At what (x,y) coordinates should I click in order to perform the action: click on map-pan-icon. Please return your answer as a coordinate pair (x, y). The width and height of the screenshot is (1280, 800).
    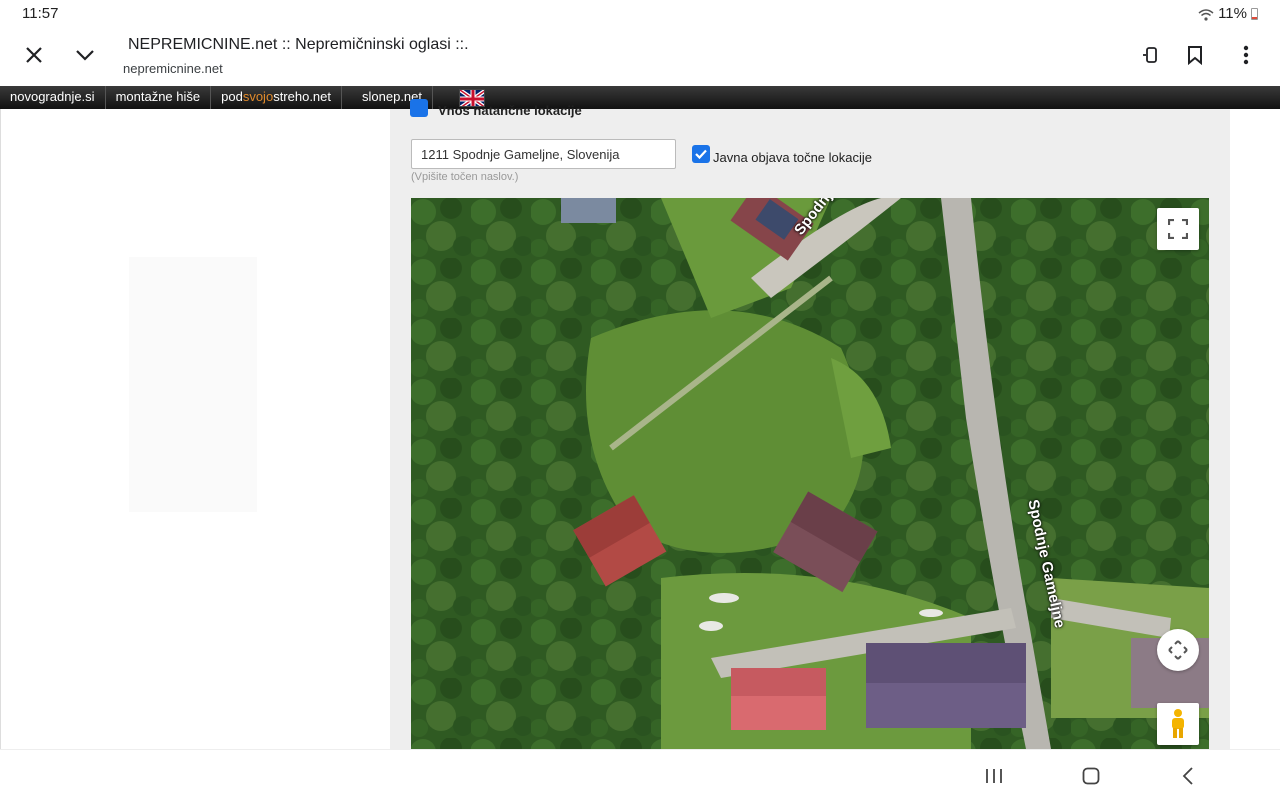
    Looking at the image, I should click on (1178, 650).